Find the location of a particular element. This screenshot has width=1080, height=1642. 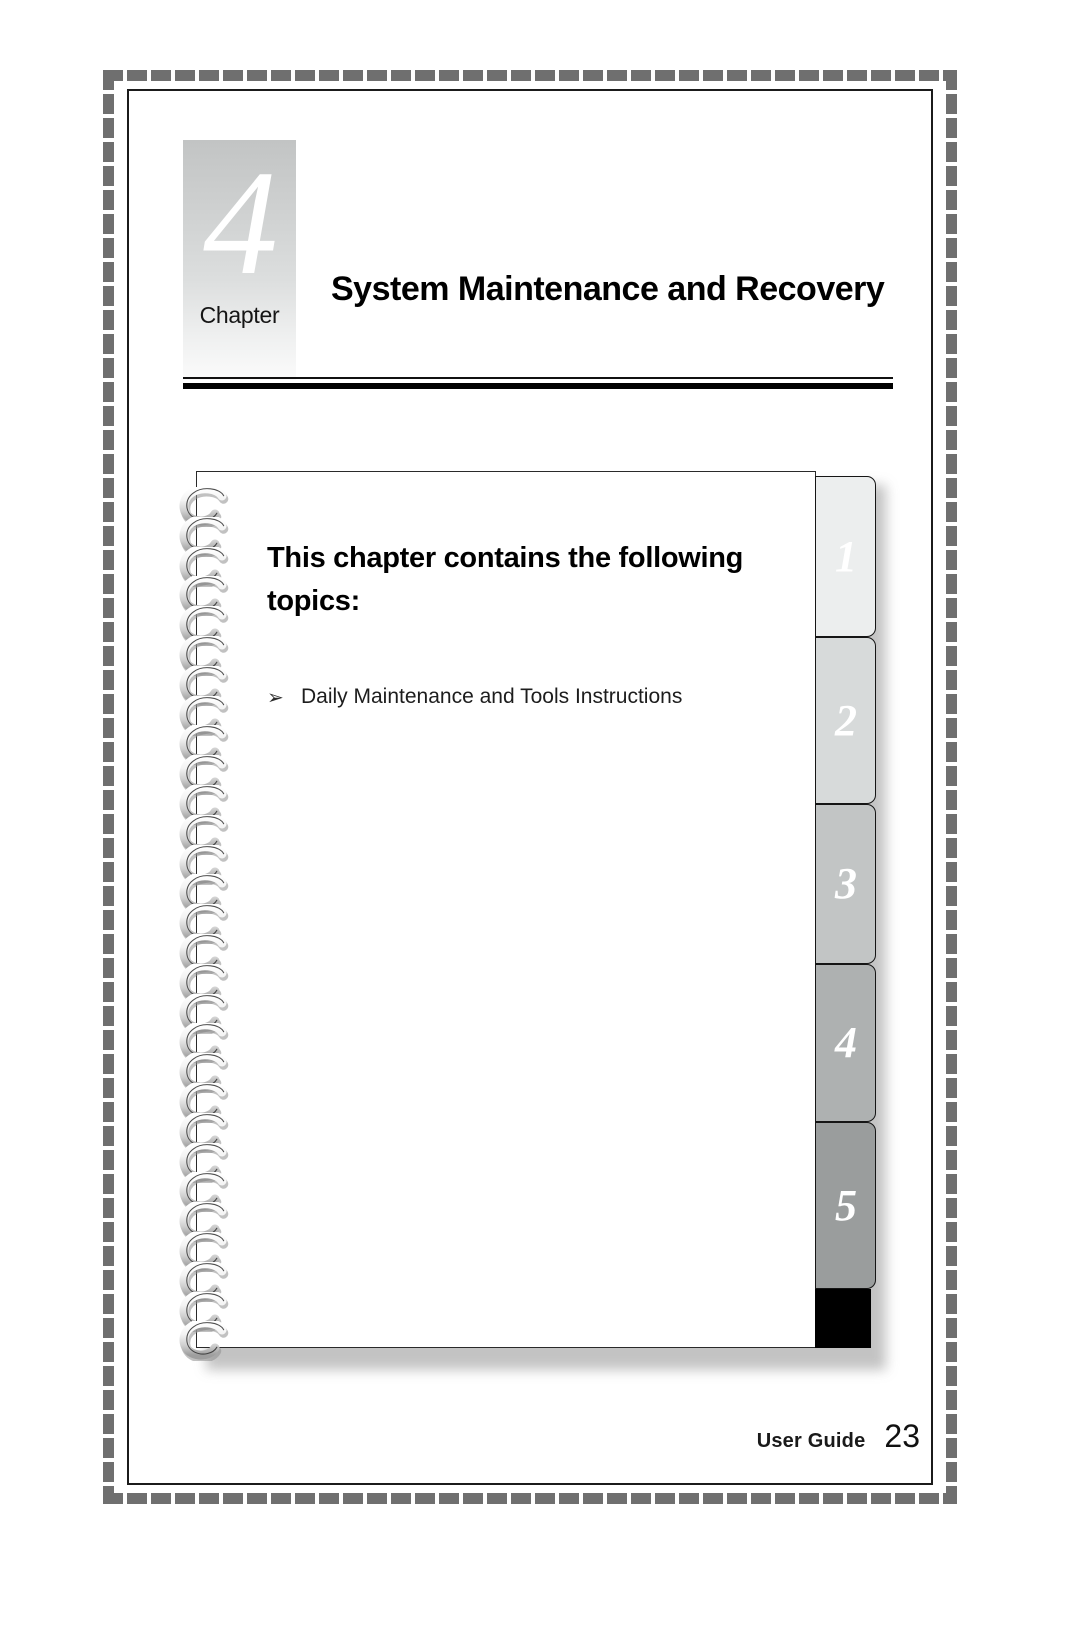

title-divider-rule is located at coordinates (538, 383).